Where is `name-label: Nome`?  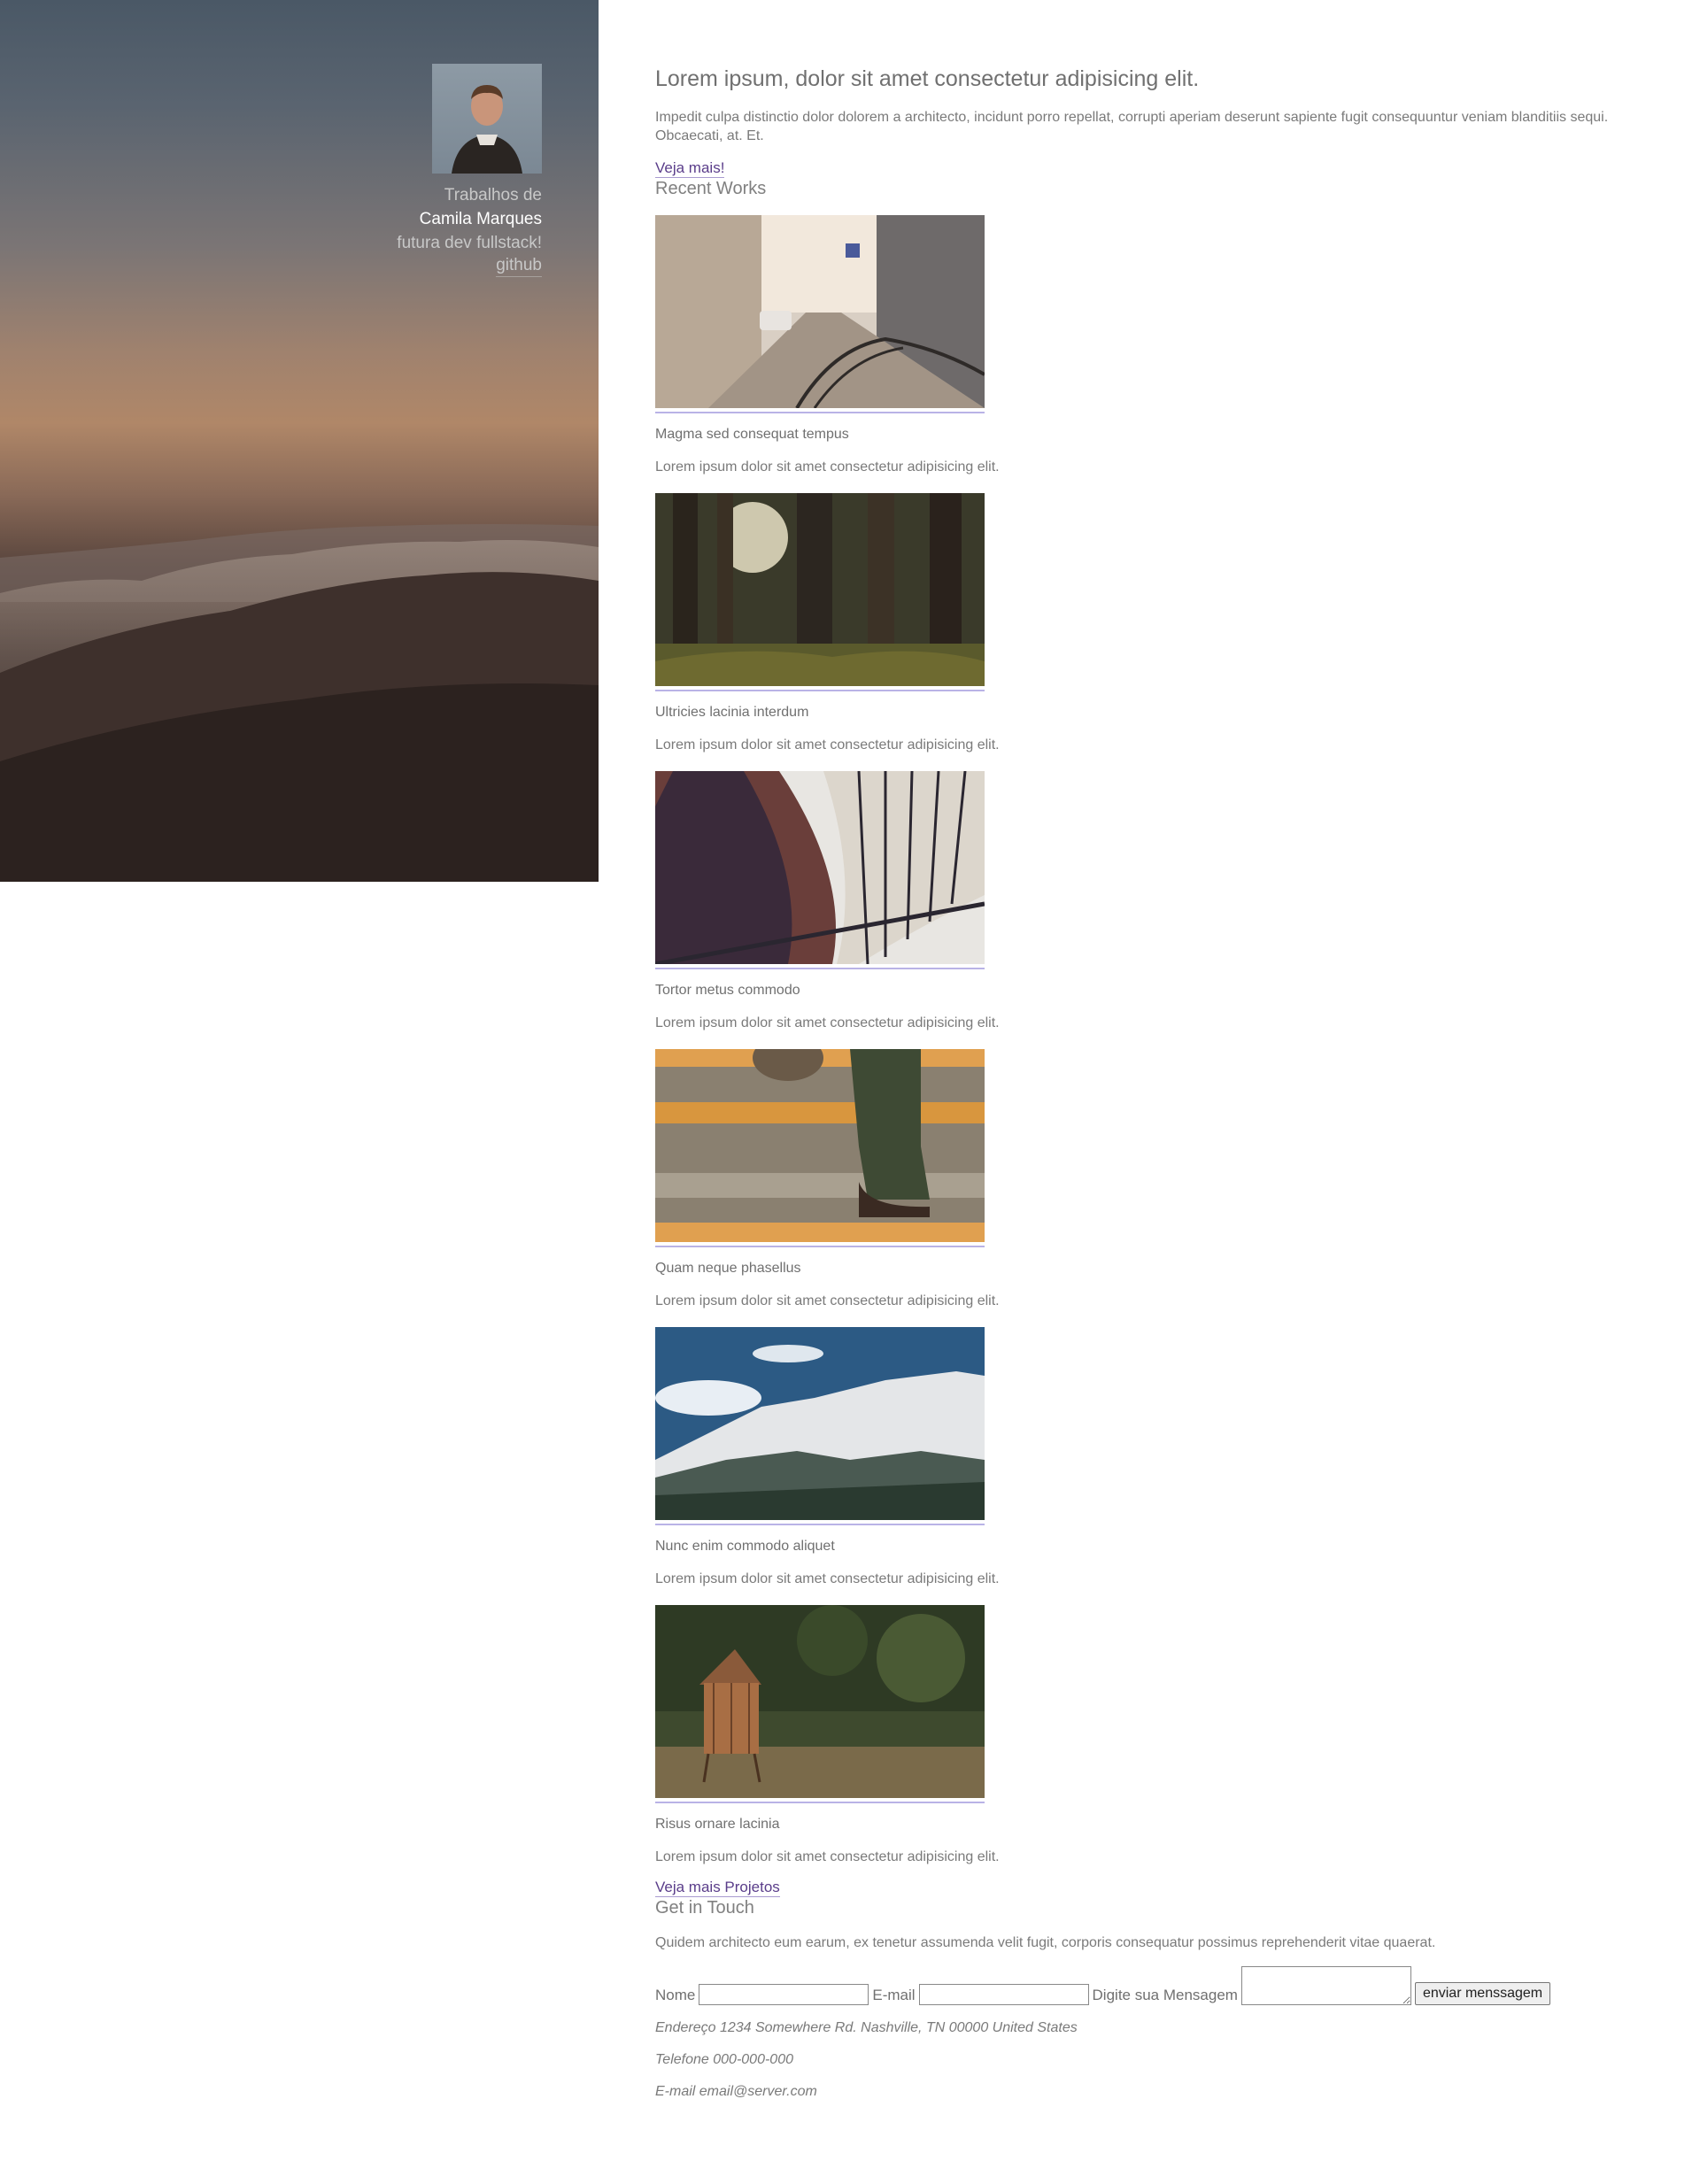
name-label: Nome is located at coordinates (675, 1995).